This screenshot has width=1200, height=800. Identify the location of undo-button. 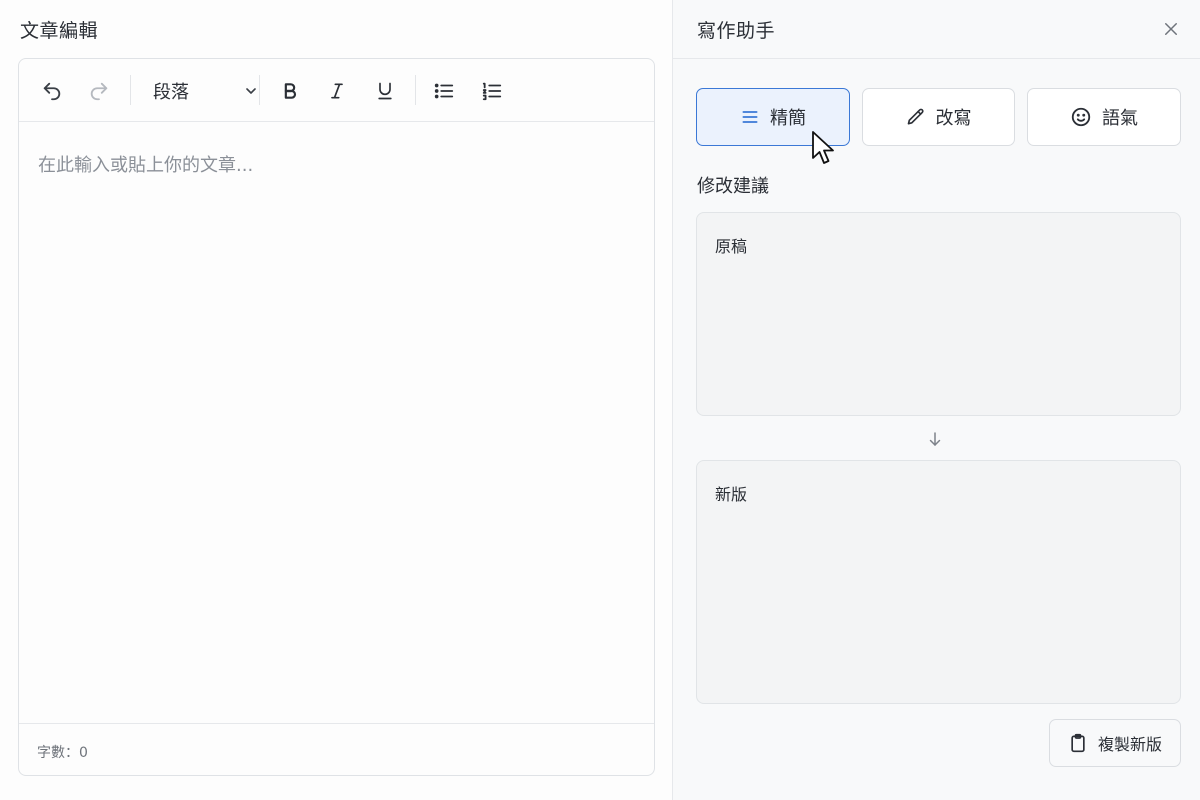
(52, 91).